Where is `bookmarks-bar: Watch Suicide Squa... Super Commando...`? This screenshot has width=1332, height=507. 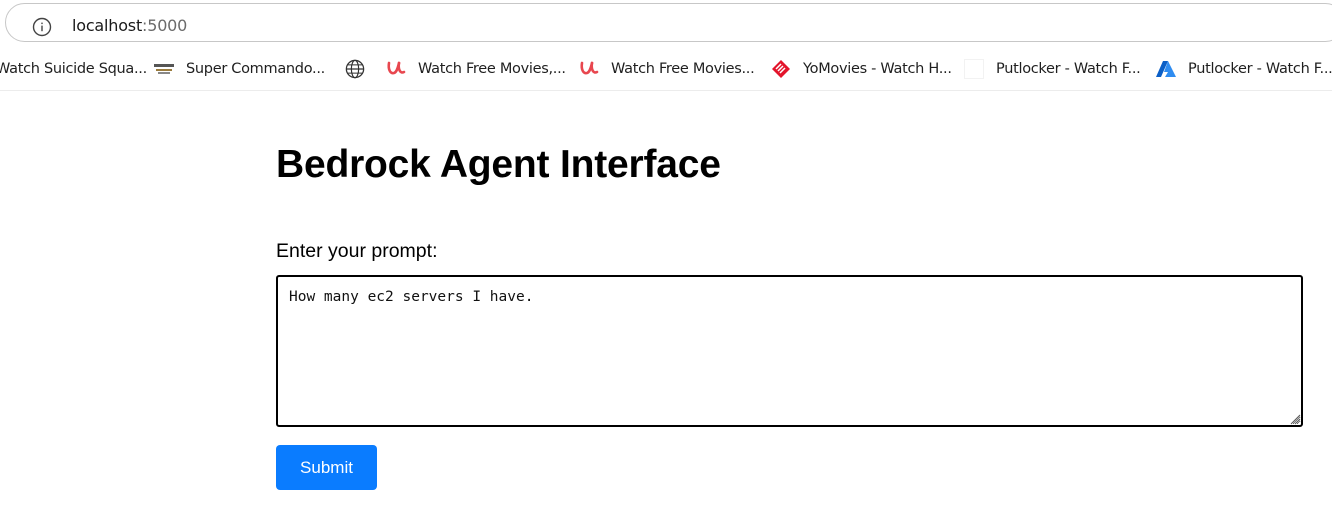 bookmarks-bar: Watch Suicide Squa... Super Commando... is located at coordinates (666, 68).